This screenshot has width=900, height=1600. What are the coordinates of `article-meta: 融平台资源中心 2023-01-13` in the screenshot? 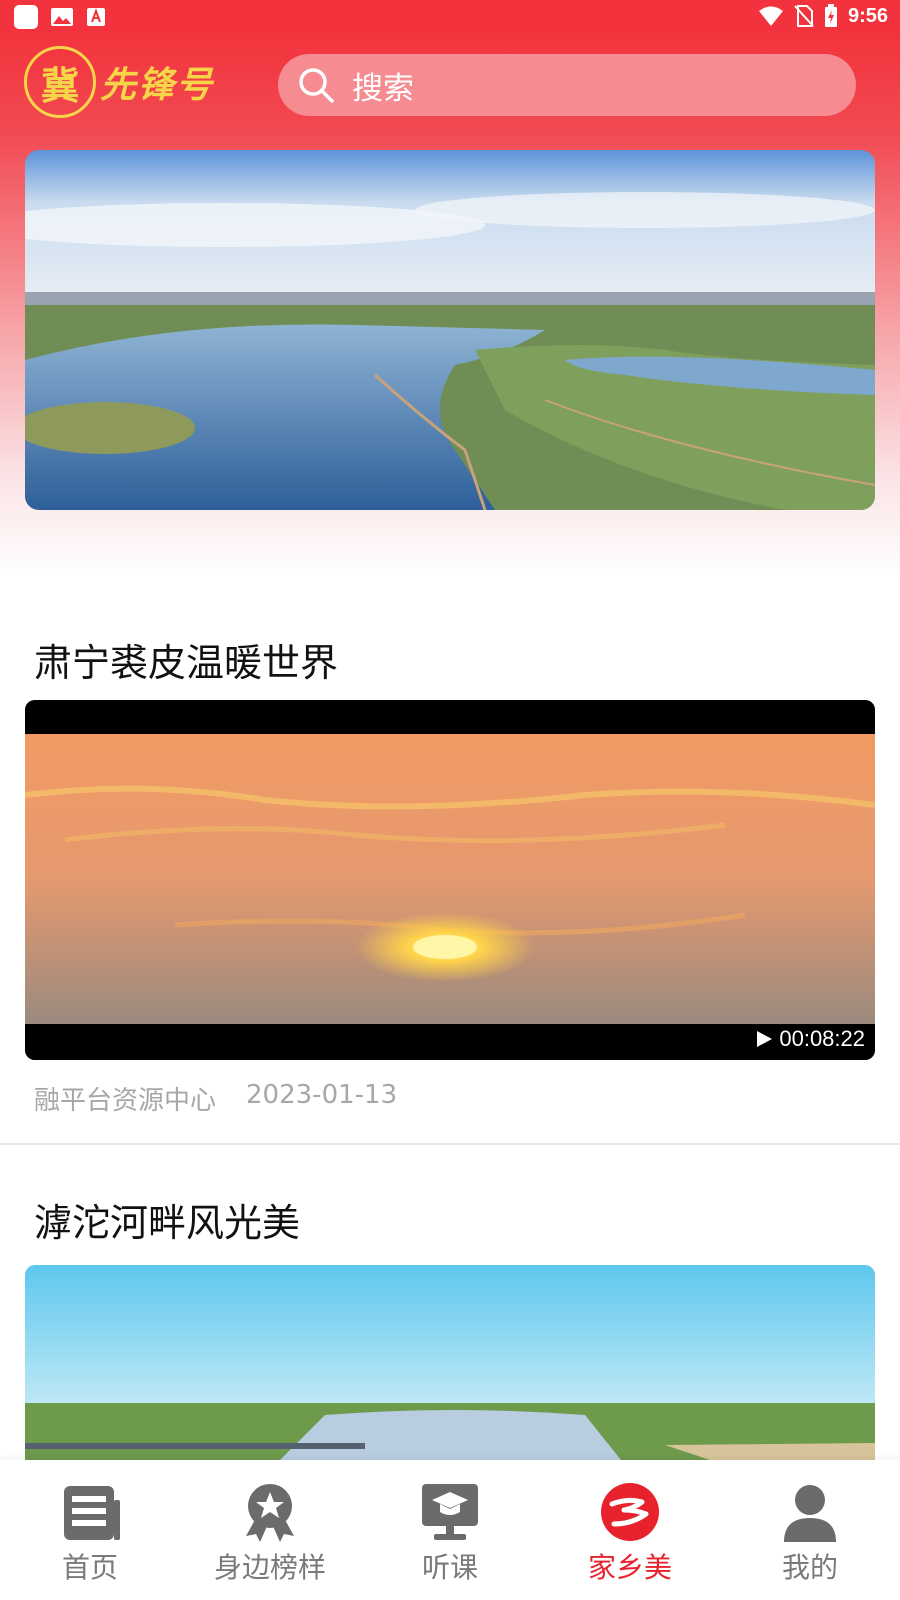 It's located at (215, 1098).